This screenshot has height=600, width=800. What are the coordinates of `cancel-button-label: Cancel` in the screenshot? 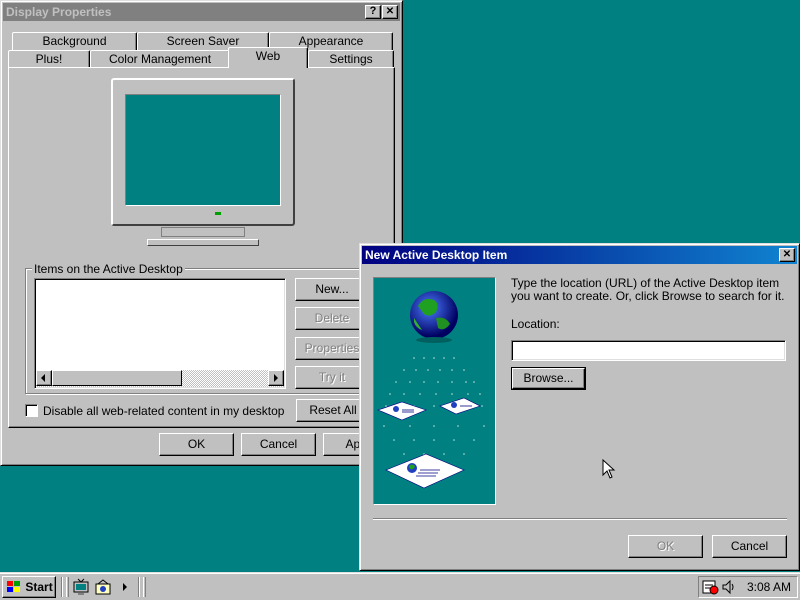 It's located at (278, 444).